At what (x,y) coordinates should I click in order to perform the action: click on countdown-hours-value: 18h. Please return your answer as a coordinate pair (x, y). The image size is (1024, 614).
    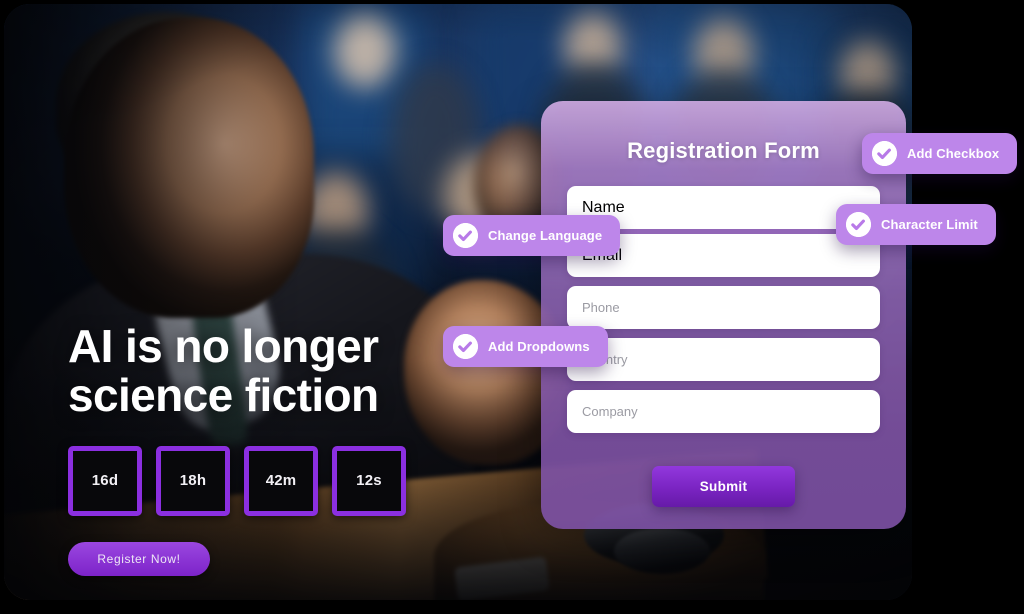
    Looking at the image, I should click on (193, 480).